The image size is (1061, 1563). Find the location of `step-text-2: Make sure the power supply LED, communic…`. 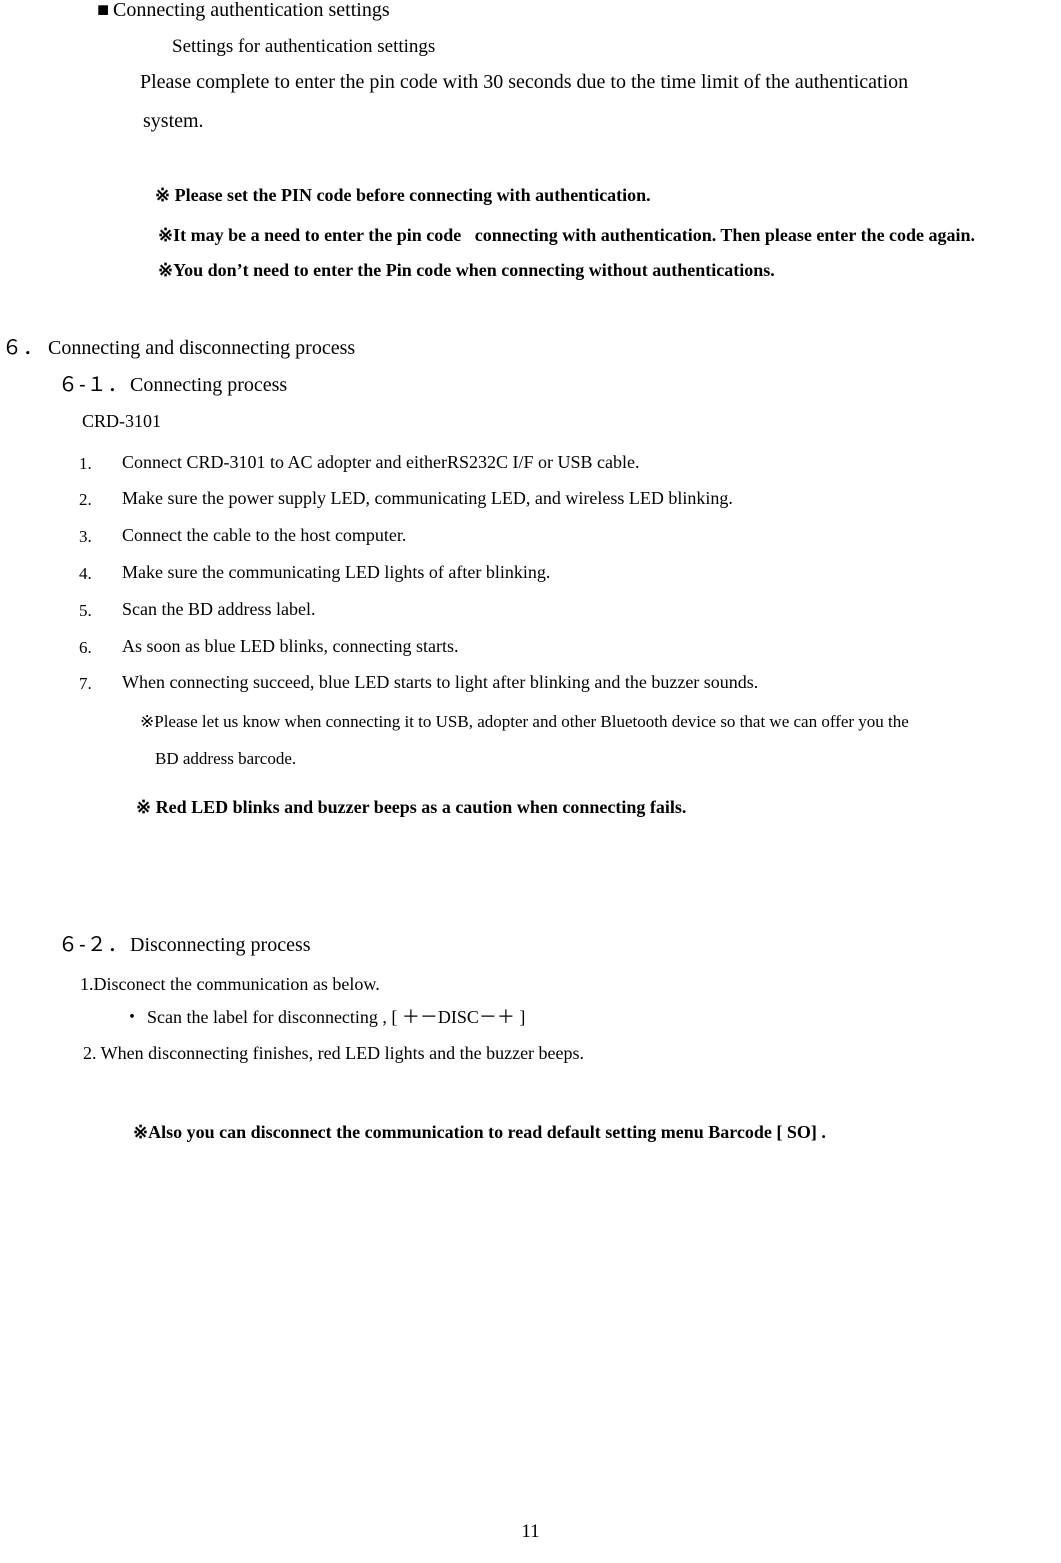

step-text-2: Make sure the power supply LED, communic… is located at coordinates (427, 498).